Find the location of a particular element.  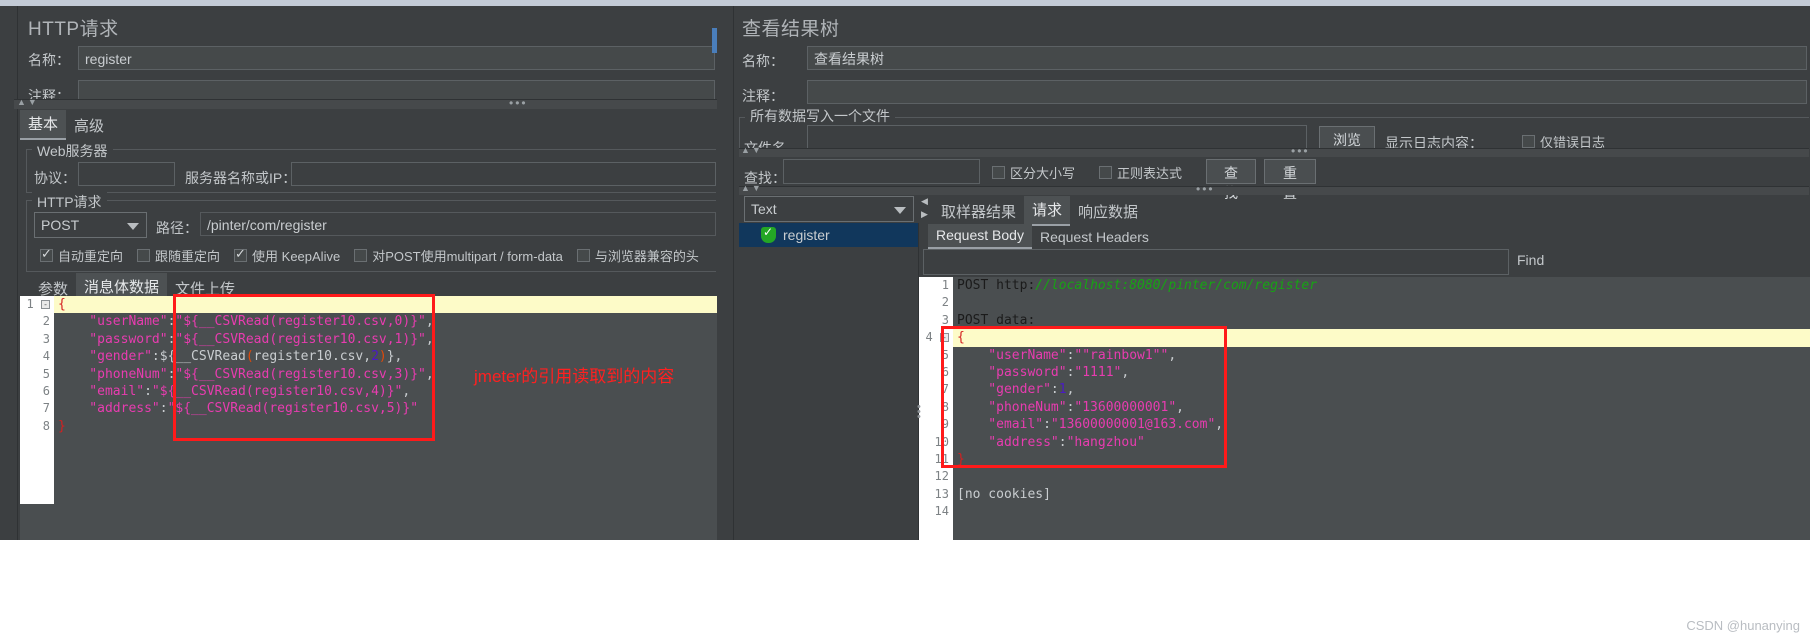

renderer-select: Text is located at coordinates (829, 209).